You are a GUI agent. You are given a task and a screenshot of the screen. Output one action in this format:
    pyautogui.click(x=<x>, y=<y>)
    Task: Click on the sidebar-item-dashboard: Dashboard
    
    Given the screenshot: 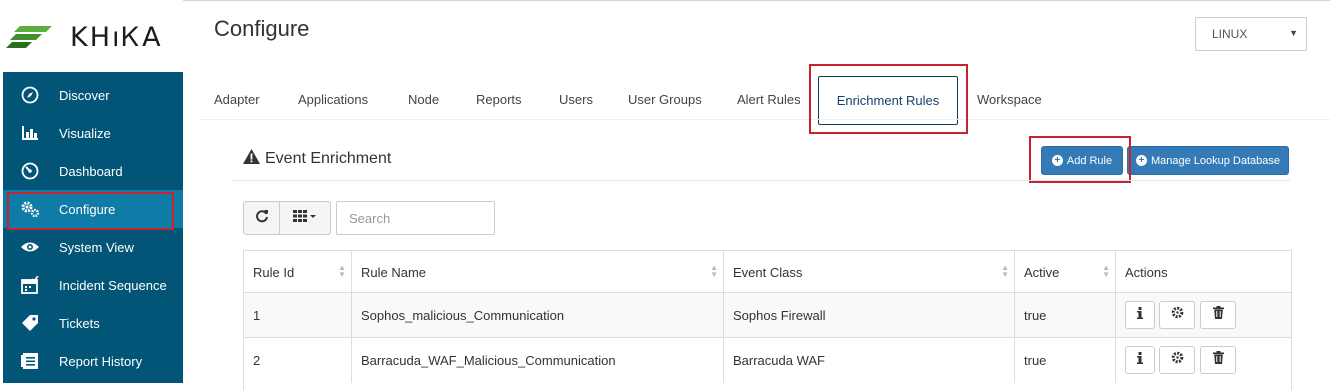 What is the action you would take?
    pyautogui.click(x=93, y=171)
    